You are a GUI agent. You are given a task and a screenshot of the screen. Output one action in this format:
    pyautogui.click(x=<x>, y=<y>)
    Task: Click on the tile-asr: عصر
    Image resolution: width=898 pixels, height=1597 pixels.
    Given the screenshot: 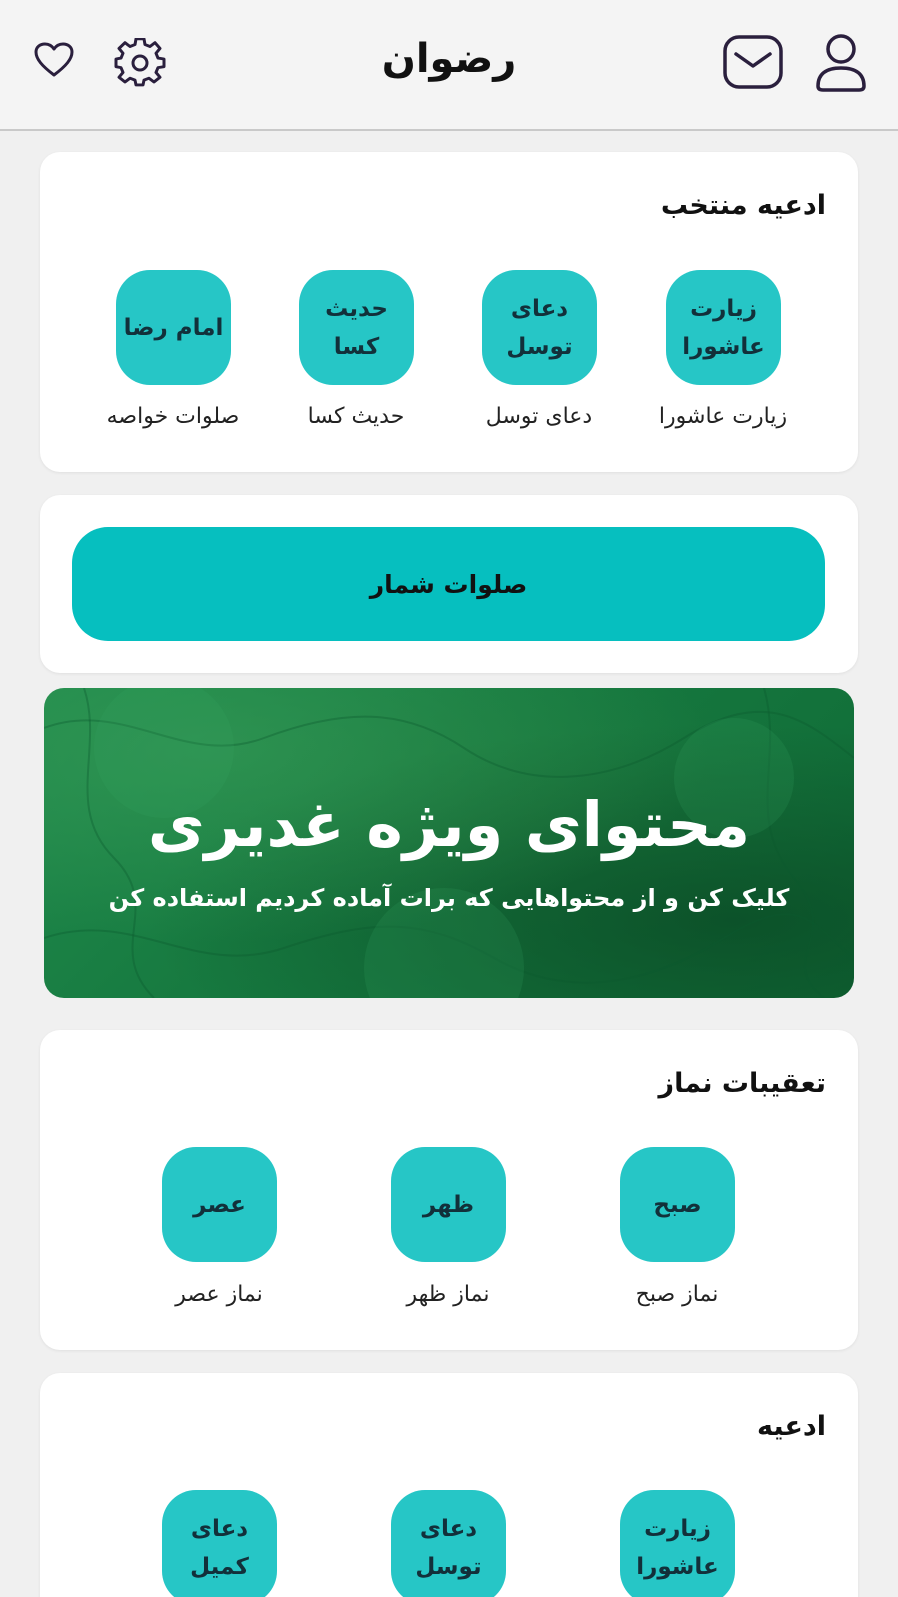 What is the action you would take?
    pyautogui.click(x=219, y=1204)
    